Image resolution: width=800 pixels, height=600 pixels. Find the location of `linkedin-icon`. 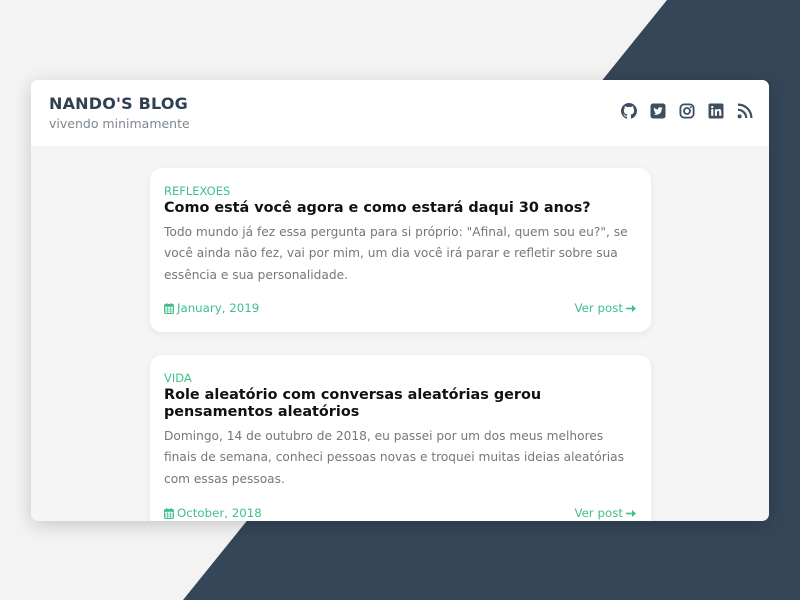

linkedin-icon is located at coordinates (716, 111).